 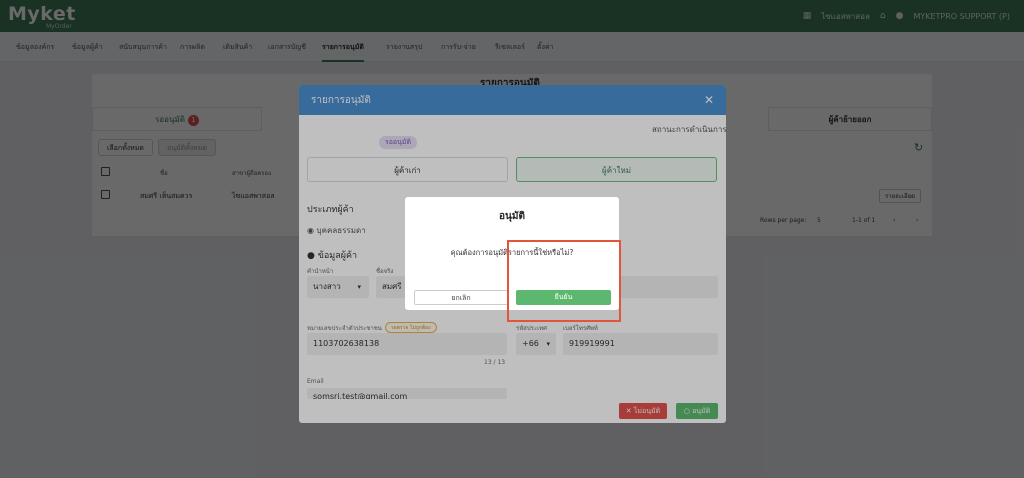 What do you see at coordinates (461, 297) in the screenshot?
I see `cancel-button: ยกเลิก` at bounding box center [461, 297].